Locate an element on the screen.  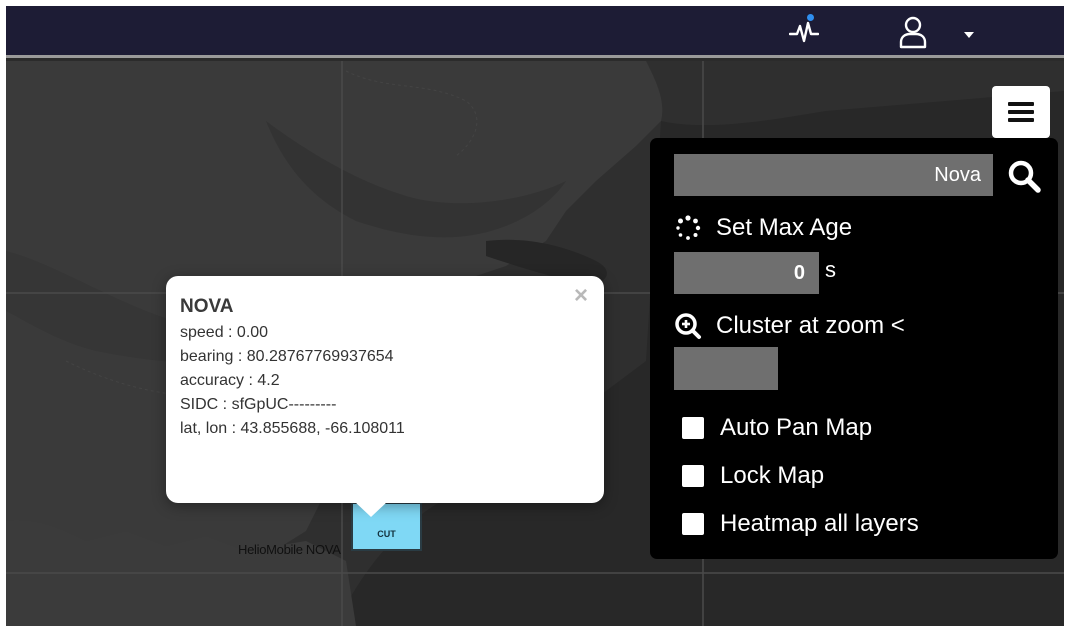
lock-map-checkbox is located at coordinates (693, 476).